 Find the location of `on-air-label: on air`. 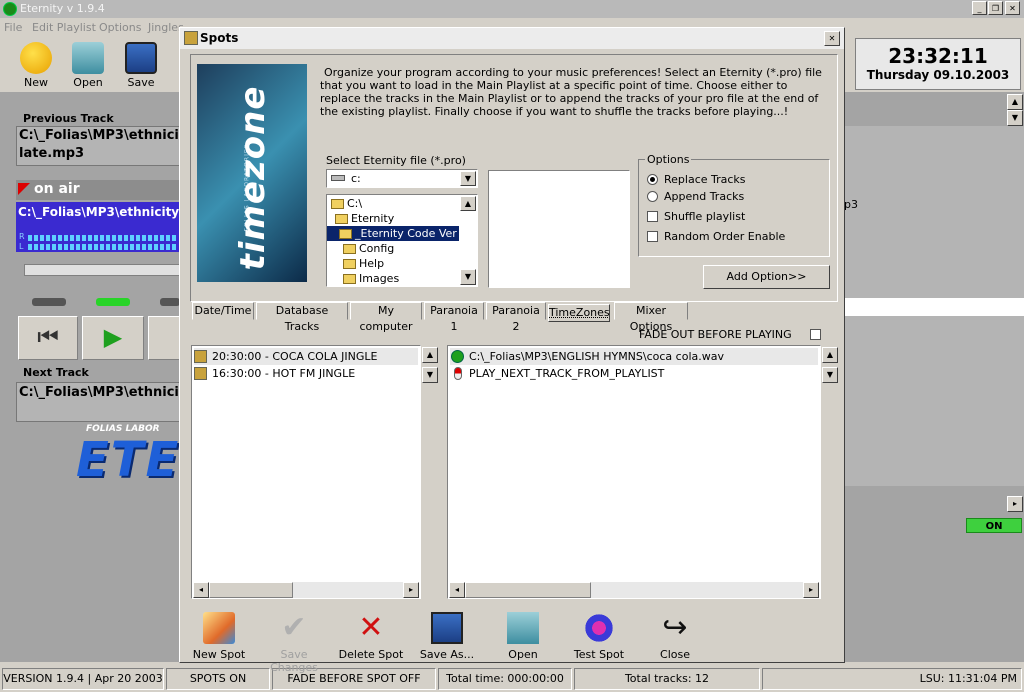

on-air-label: on air is located at coordinates (57, 189).